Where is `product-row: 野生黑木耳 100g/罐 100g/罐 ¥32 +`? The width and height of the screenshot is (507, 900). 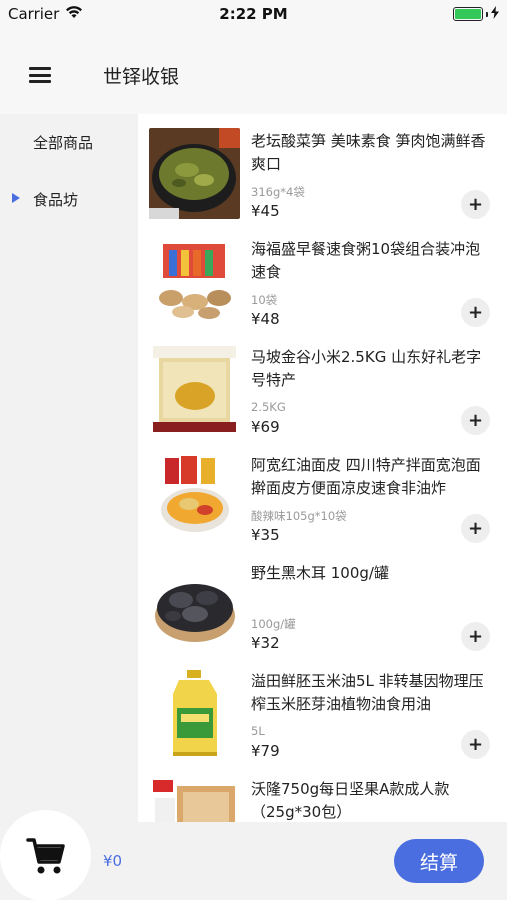
product-row: 野生黑木耳 100g/罐 100g/罐 ¥32 + is located at coordinates (322, 600).